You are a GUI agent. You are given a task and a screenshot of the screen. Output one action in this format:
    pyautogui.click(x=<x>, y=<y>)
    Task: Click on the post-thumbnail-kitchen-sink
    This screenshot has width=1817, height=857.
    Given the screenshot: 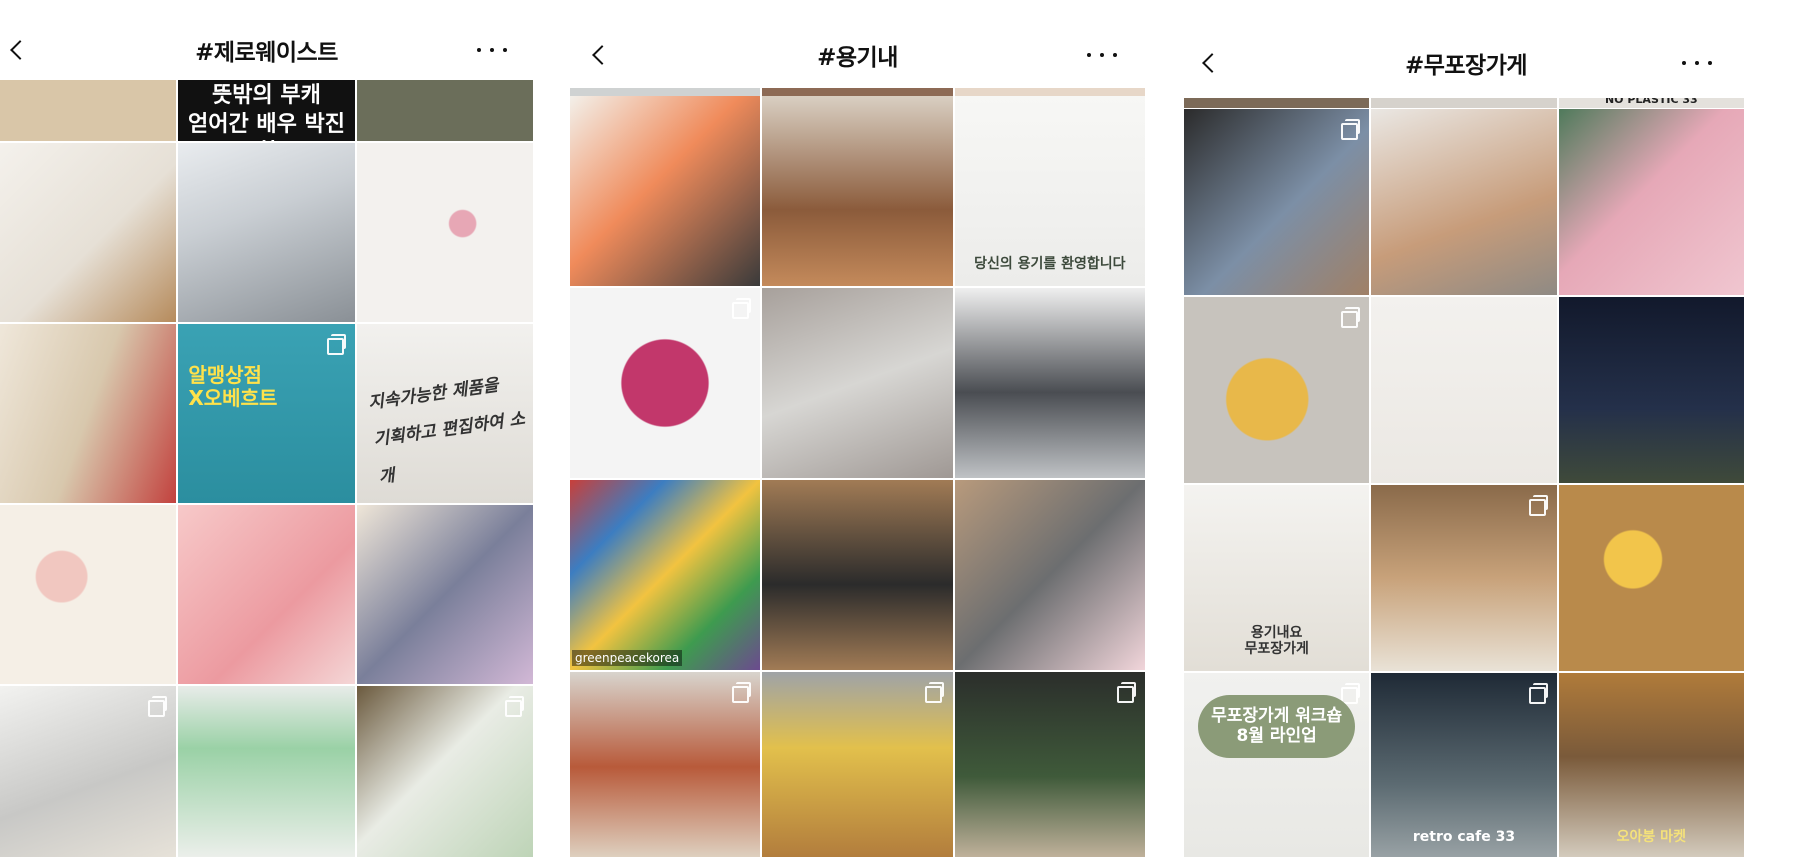 What is the action you would take?
    pyautogui.click(x=266, y=232)
    